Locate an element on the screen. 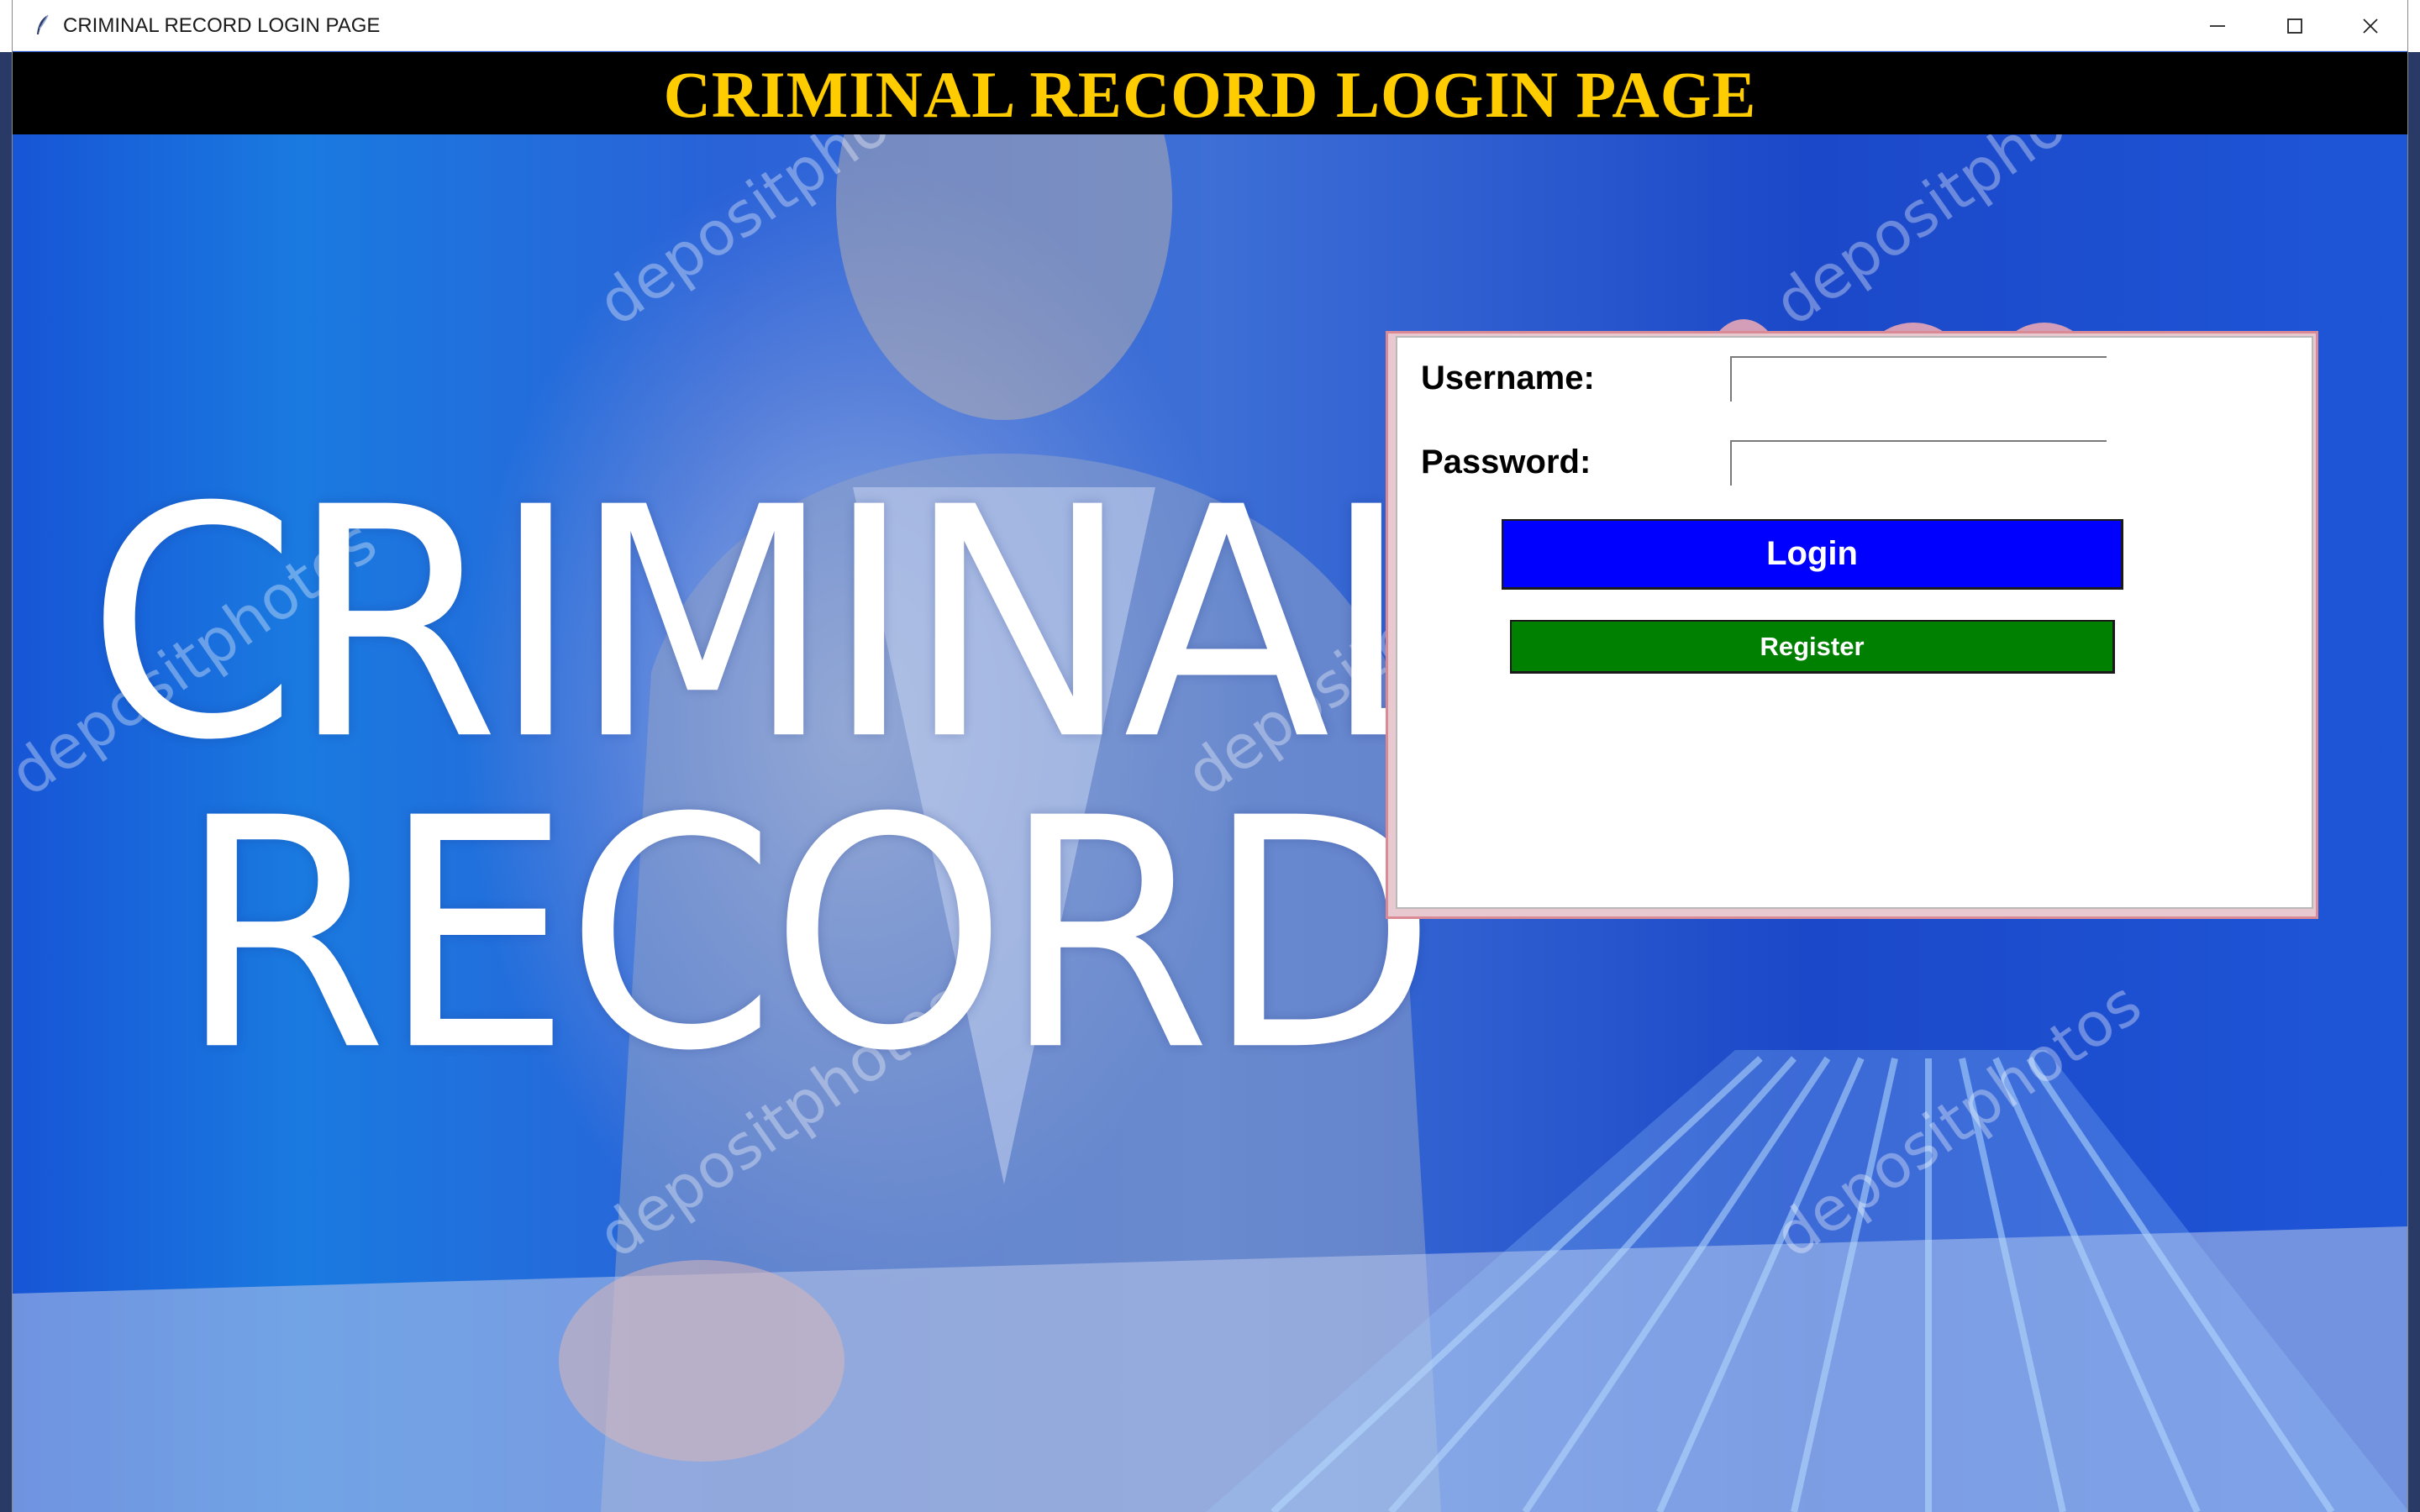  title-bar: CRIMINAL RECORD LOGIN PAGE is located at coordinates (1210, 25).